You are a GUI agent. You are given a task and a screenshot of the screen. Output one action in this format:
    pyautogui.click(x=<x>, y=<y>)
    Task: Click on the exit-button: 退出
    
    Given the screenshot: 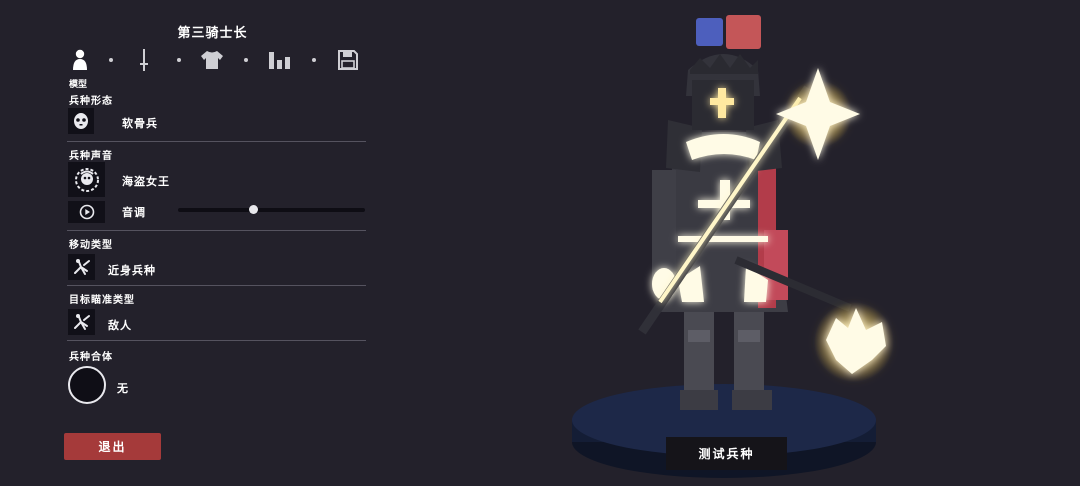 What is the action you would take?
    pyautogui.click(x=112, y=446)
    